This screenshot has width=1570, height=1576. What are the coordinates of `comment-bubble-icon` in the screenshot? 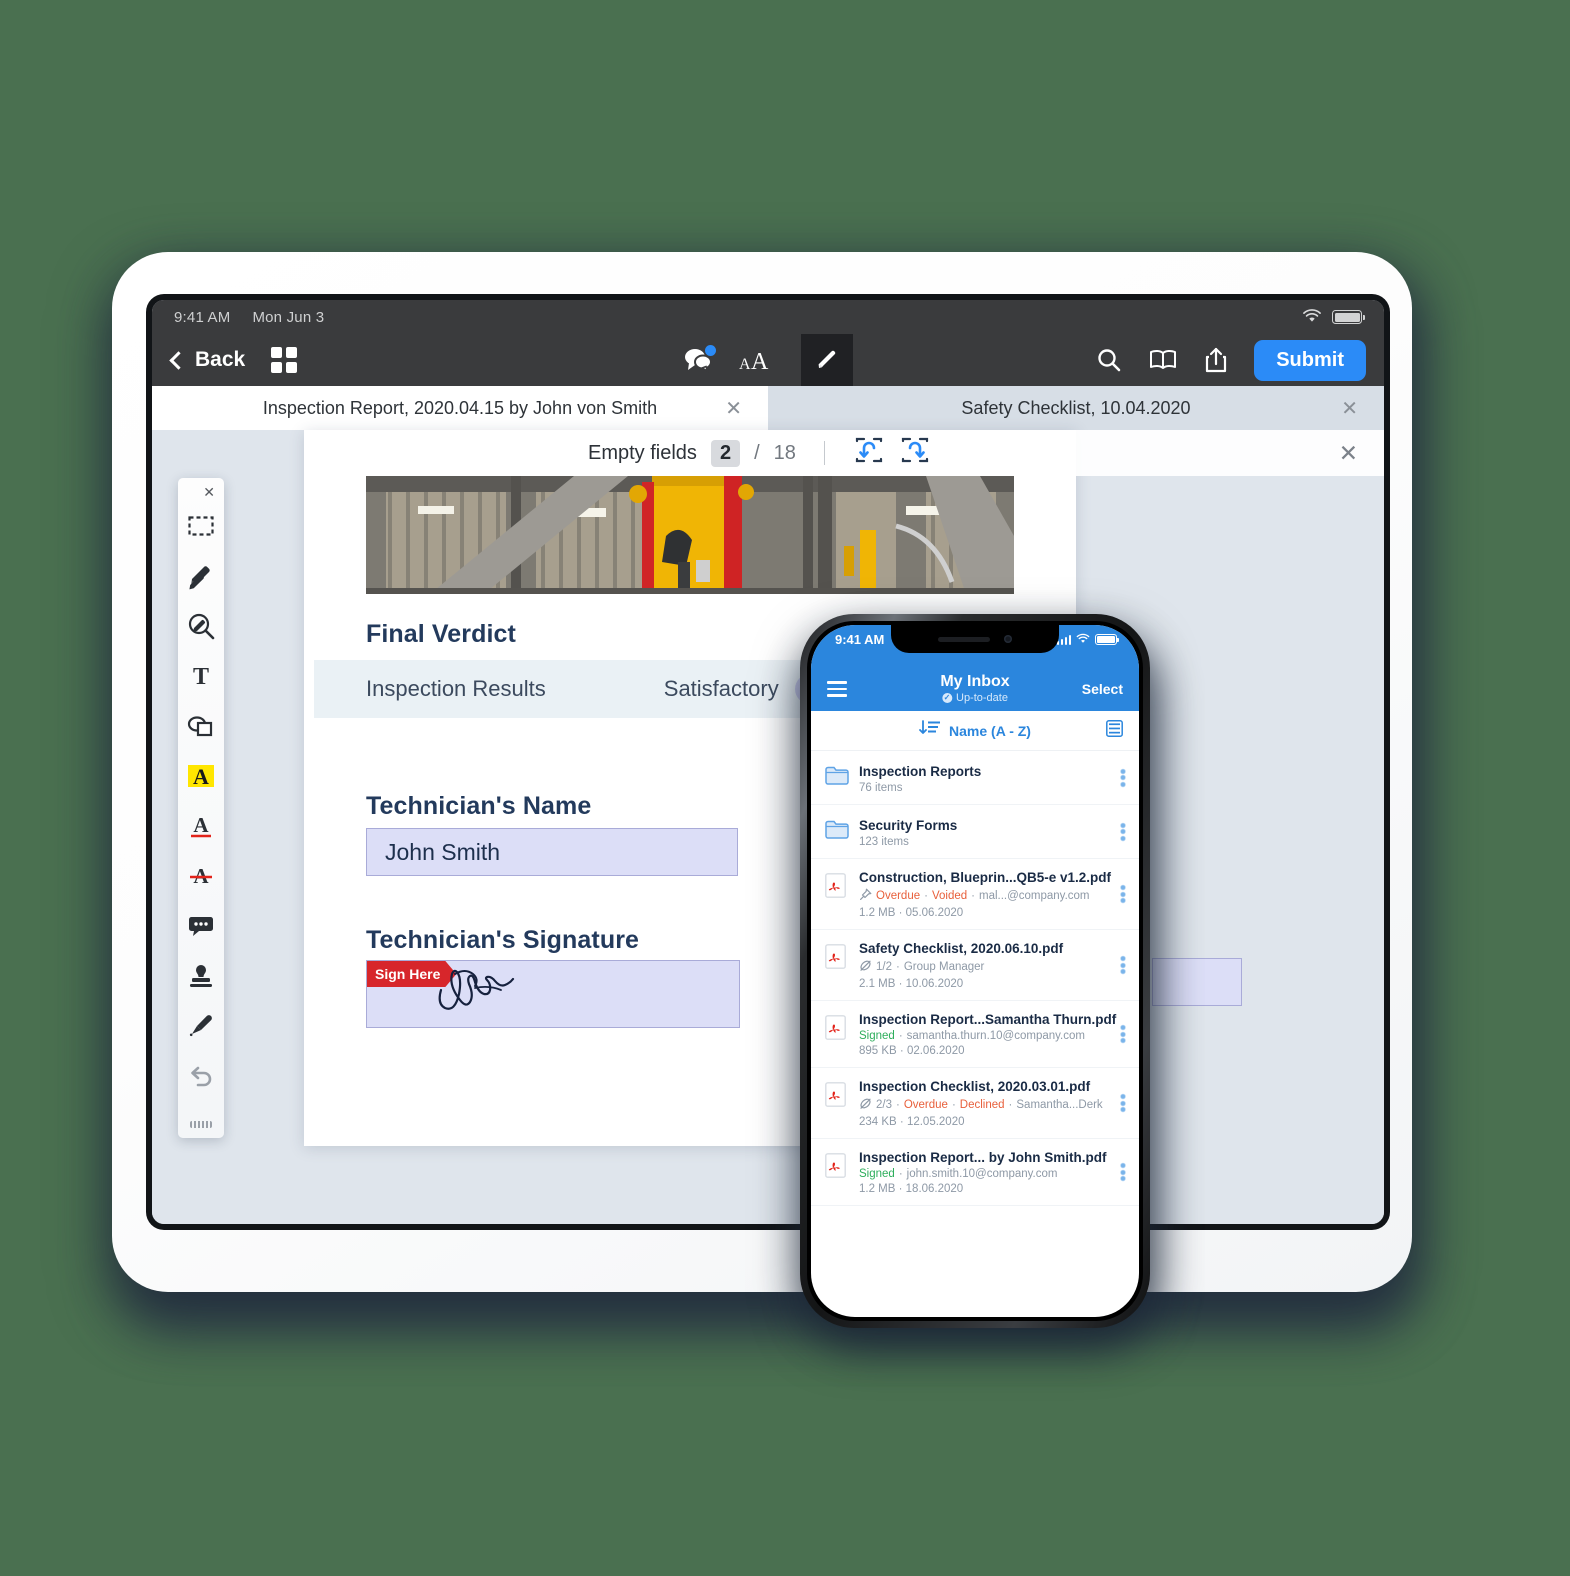 It's located at (201, 926).